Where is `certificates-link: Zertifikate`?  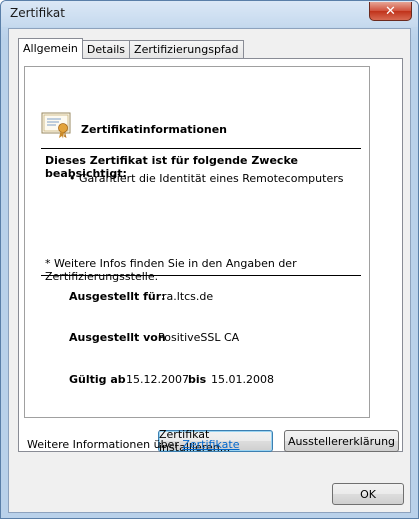 certificates-link: Zertifikate is located at coordinates (210, 444).